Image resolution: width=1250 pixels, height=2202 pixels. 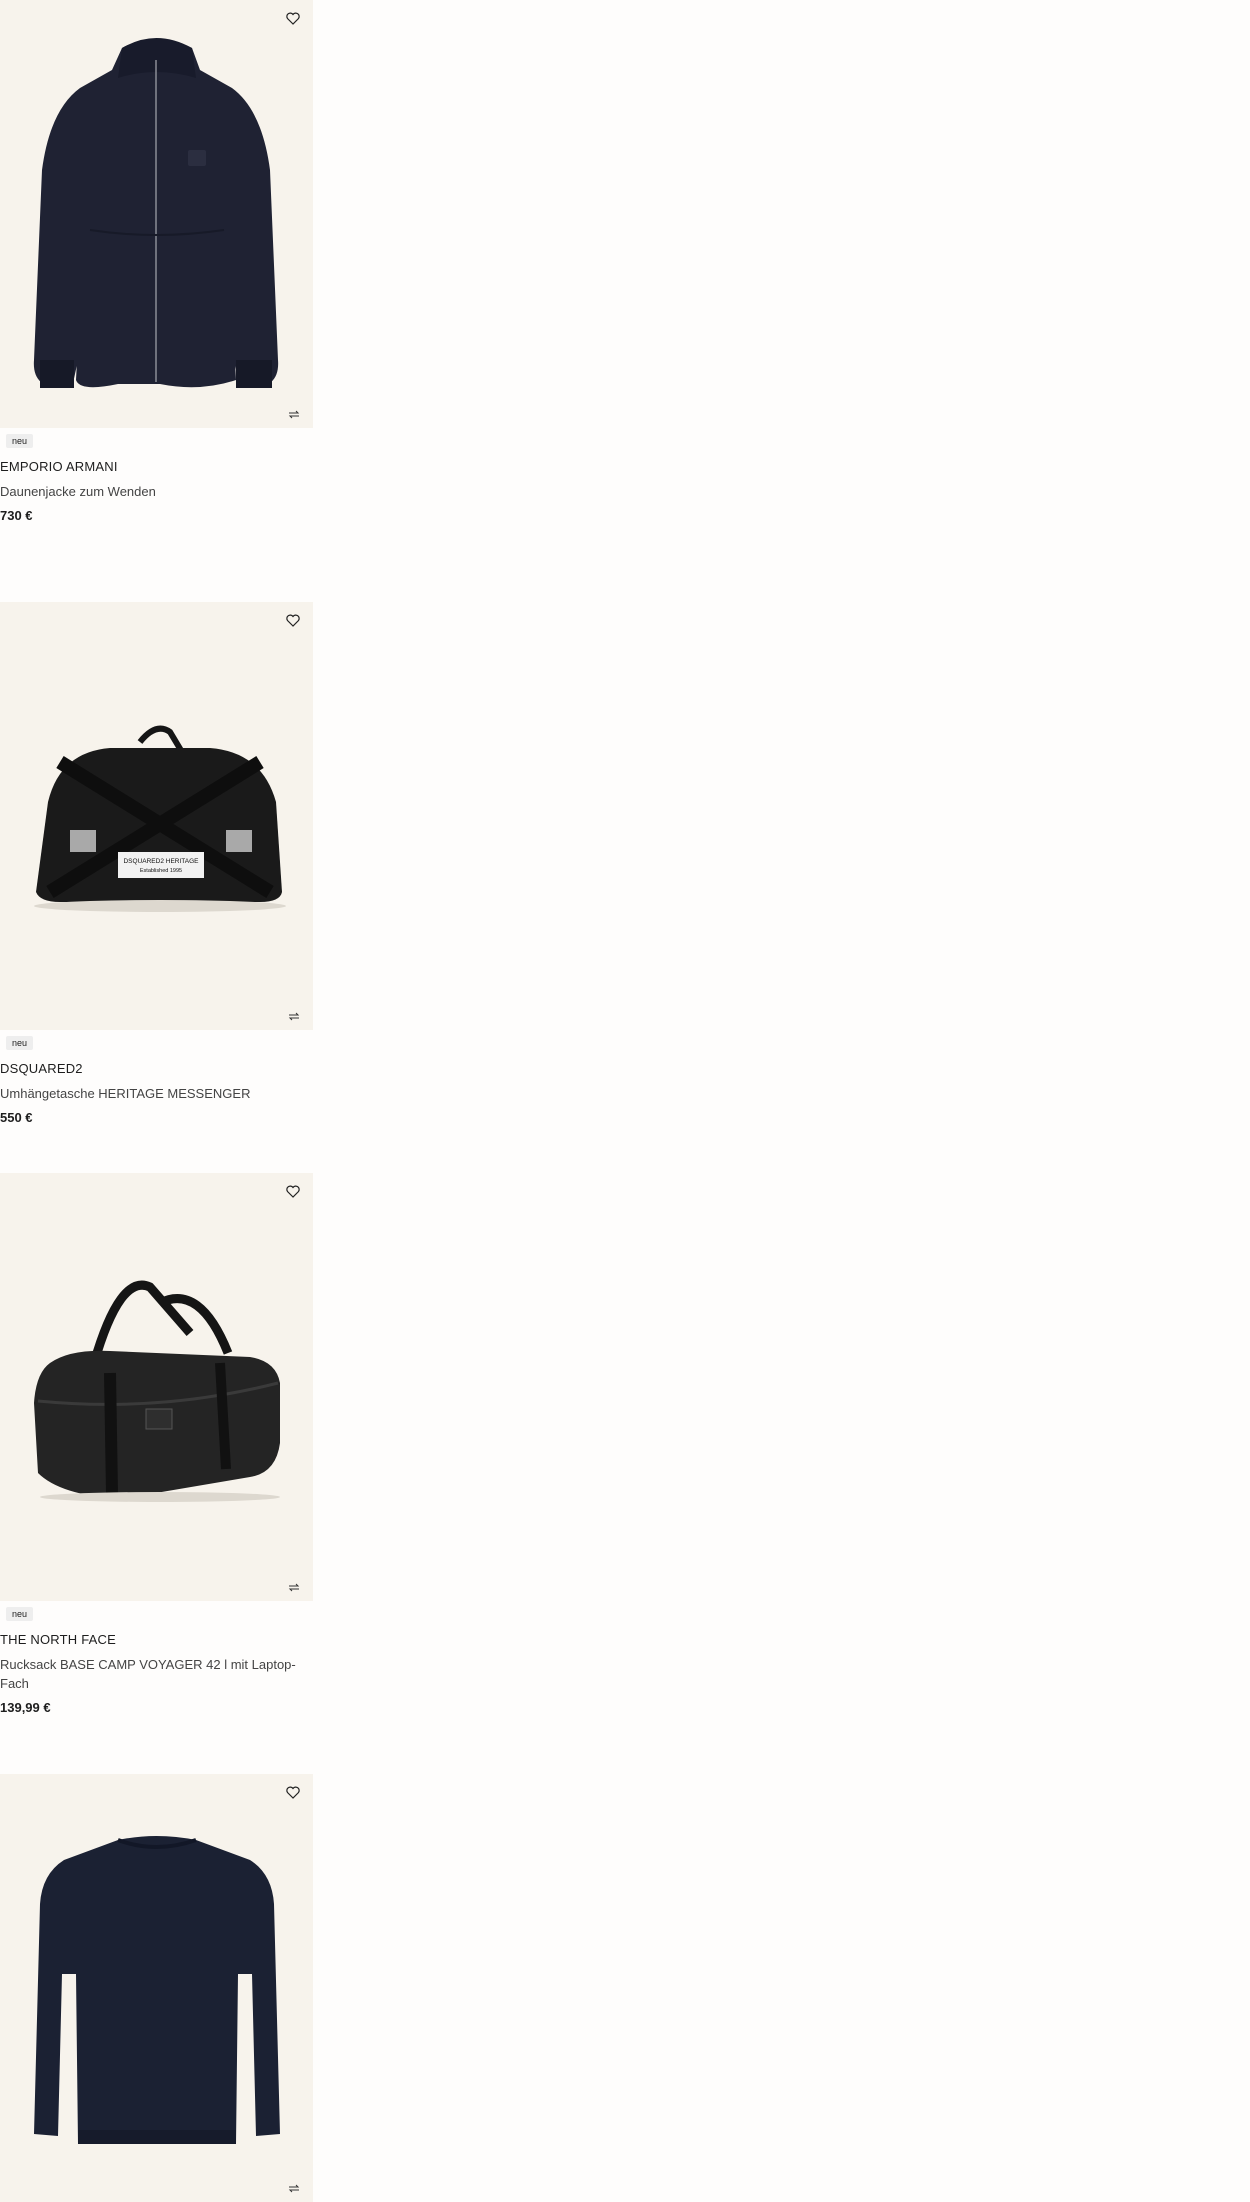 What do you see at coordinates (156, 1068) in the screenshot?
I see `product-brand: DSQUARED2` at bounding box center [156, 1068].